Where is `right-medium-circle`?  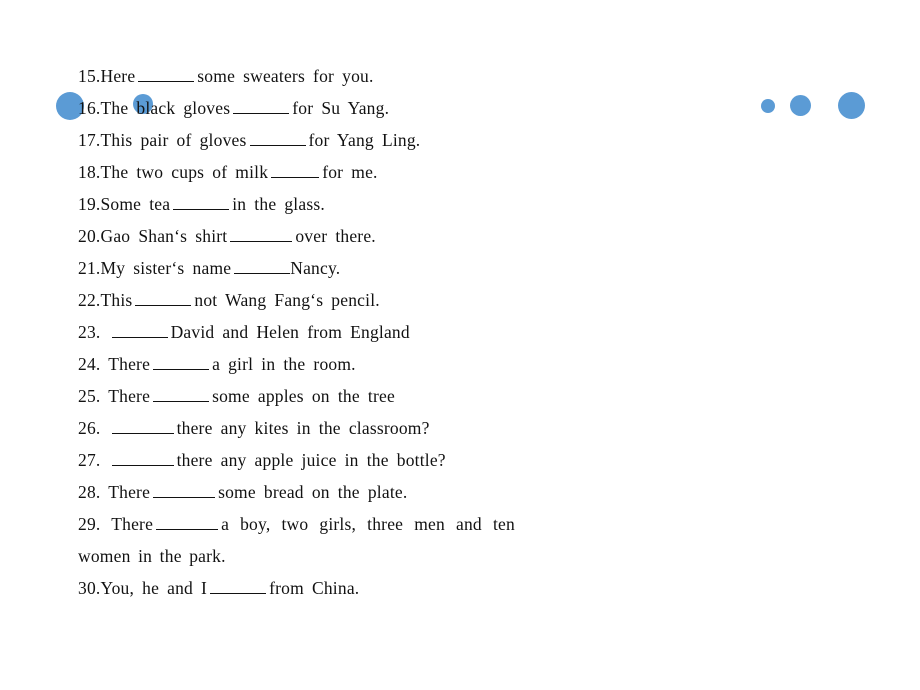 right-medium-circle is located at coordinates (800, 105).